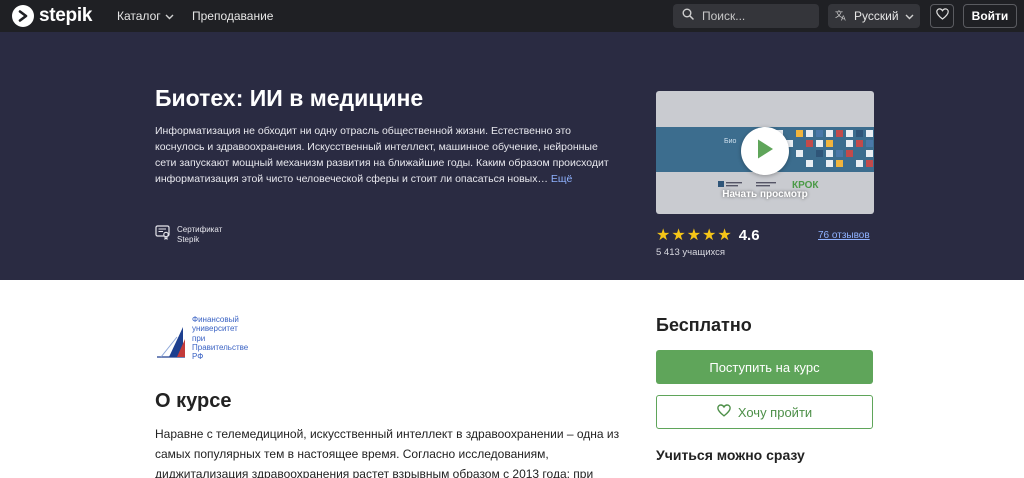 The image size is (1024, 478). Describe the element at coordinates (171, 342) in the screenshot. I see `university-emblem-icon` at that location.